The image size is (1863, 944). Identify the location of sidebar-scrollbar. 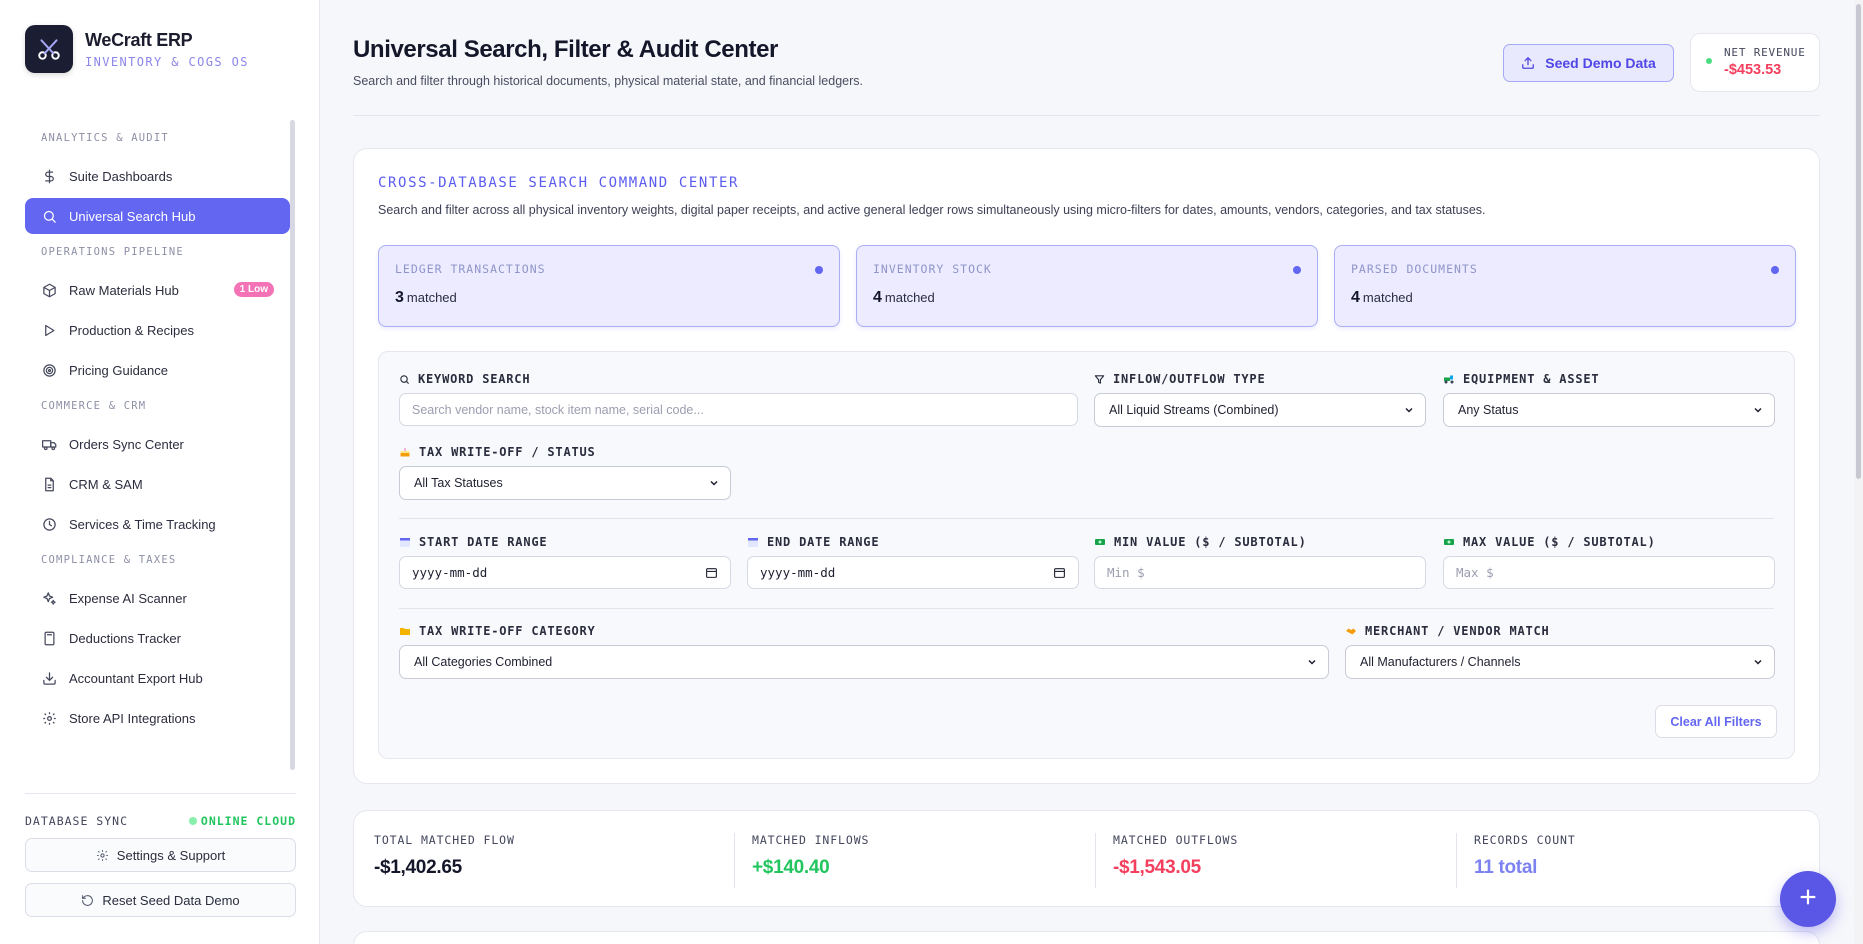
(292, 445).